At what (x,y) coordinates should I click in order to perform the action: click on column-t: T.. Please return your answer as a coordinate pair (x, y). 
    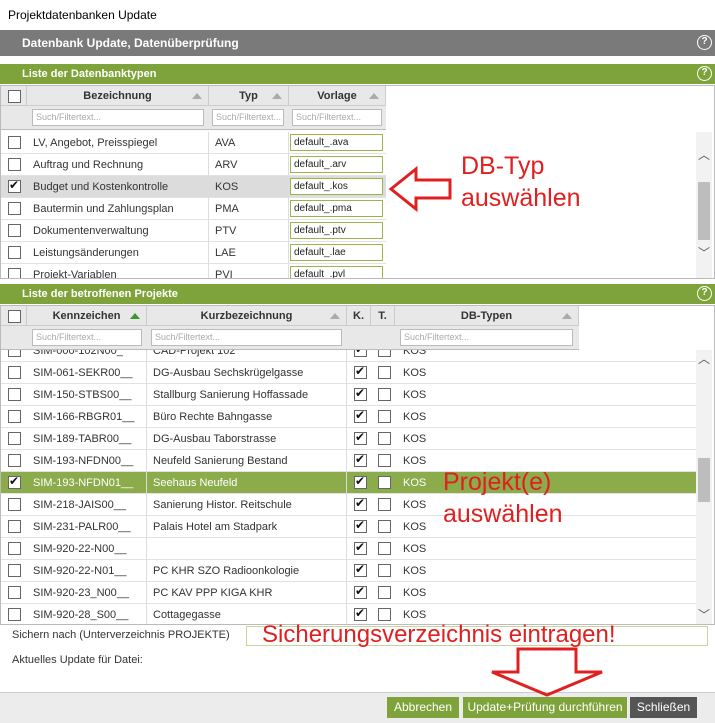
    Looking at the image, I should click on (383, 315).